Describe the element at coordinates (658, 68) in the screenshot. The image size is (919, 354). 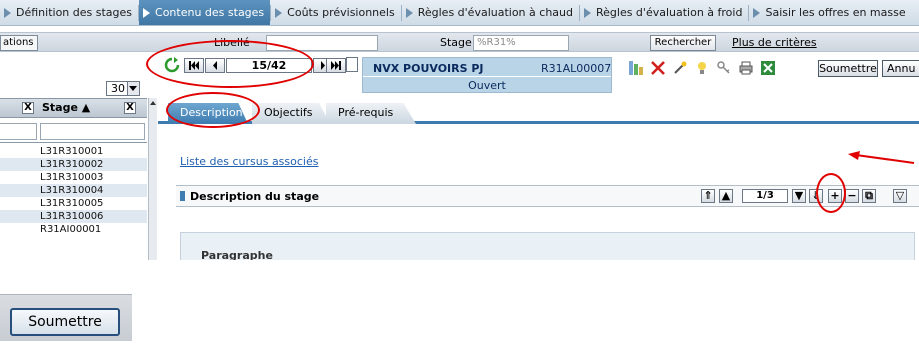
I see `delete-icon` at that location.